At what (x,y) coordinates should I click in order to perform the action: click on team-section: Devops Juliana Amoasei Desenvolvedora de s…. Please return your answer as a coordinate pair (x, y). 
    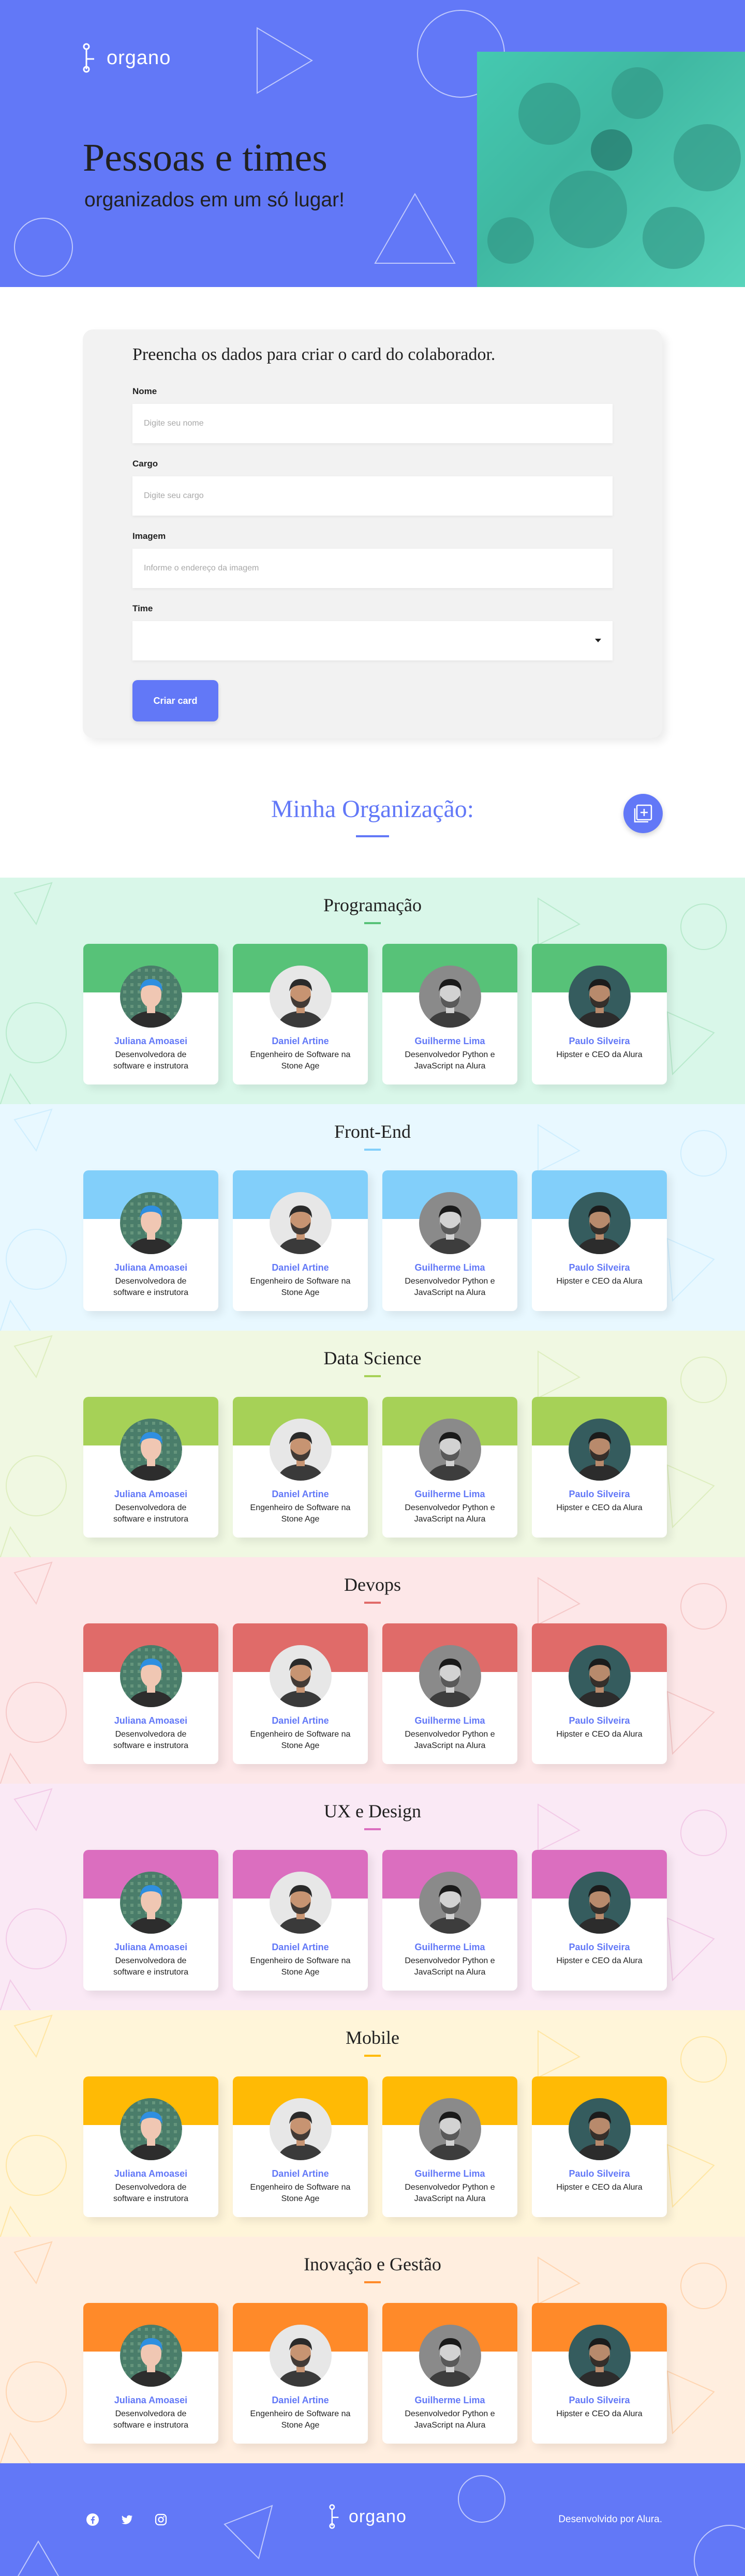
    Looking at the image, I should click on (373, 1670).